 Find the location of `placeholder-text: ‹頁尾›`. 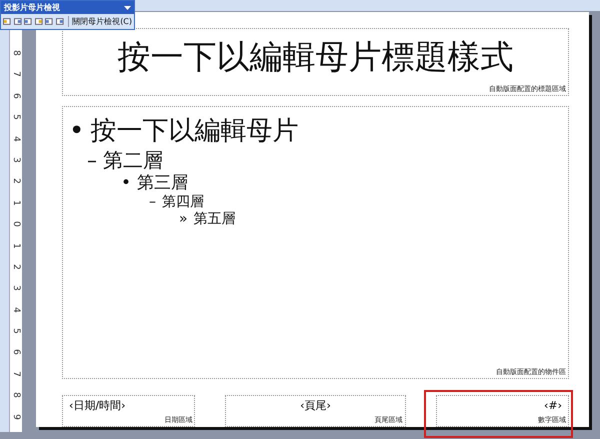

placeholder-text: ‹頁尾› is located at coordinates (315, 405).